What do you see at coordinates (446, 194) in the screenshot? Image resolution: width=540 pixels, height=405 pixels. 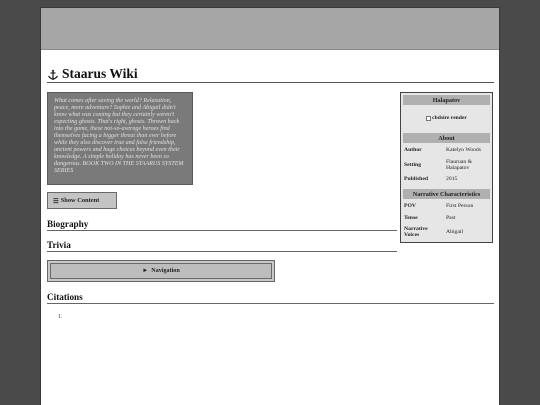 I see `infobox-narrative-header: Narrative Characteristics` at bounding box center [446, 194].